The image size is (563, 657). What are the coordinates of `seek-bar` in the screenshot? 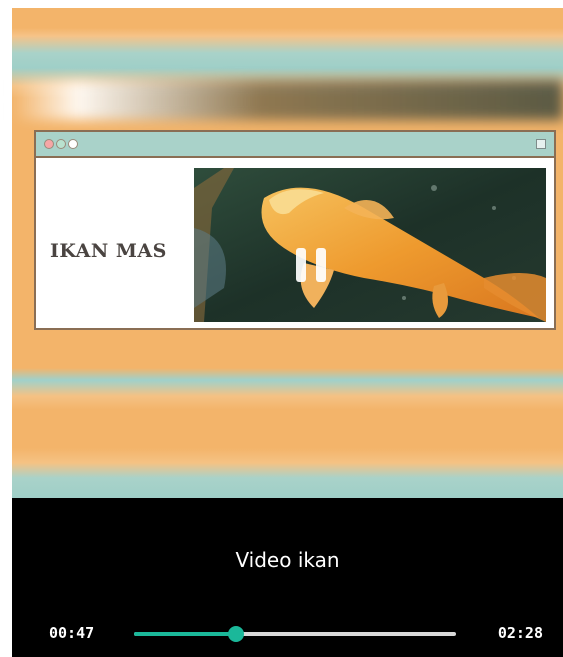 It's located at (295, 634).